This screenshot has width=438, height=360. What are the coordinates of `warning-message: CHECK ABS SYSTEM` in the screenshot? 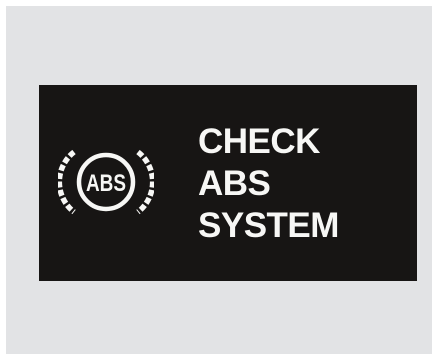 It's located at (268, 184).